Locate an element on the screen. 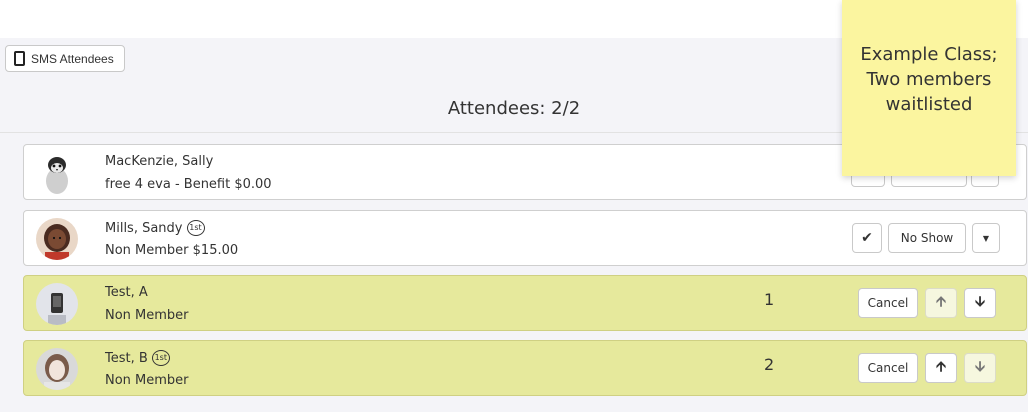 Image resolution: width=1028 pixels, height=412 pixels. check-icon: ✔ is located at coordinates (867, 238).